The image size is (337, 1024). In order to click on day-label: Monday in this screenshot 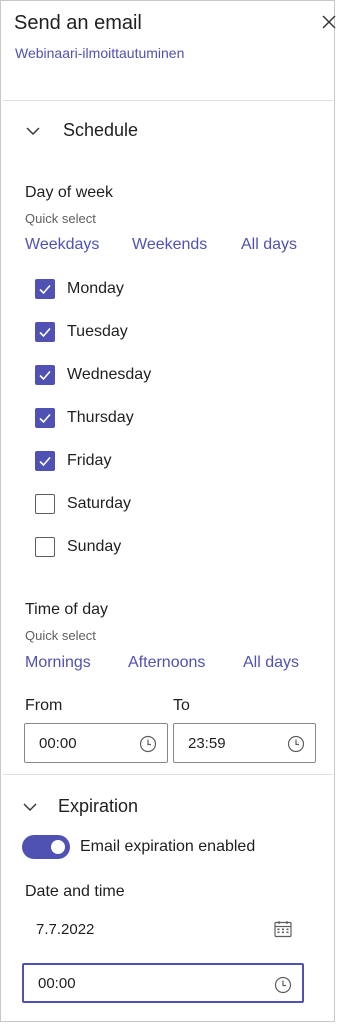, I will do `click(95, 288)`.